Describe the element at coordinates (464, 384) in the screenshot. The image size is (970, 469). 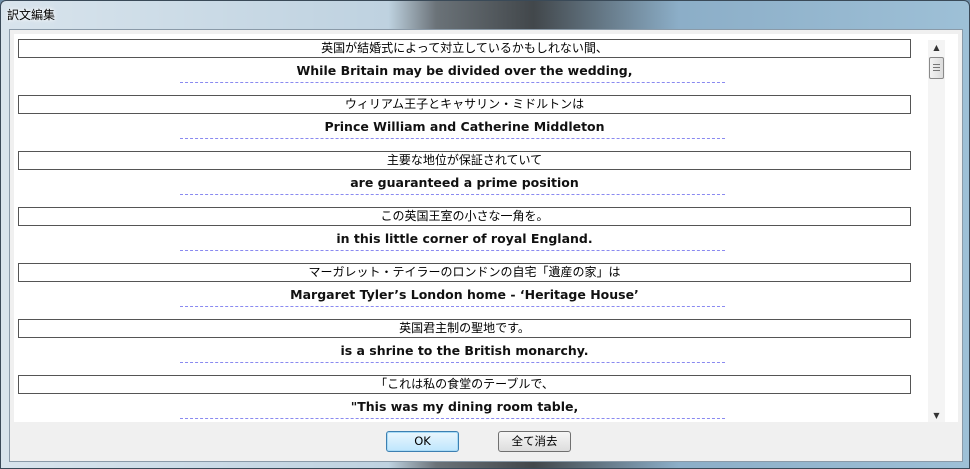
I see `source-text-field: 「これは私の食堂のテーブルで、` at that location.